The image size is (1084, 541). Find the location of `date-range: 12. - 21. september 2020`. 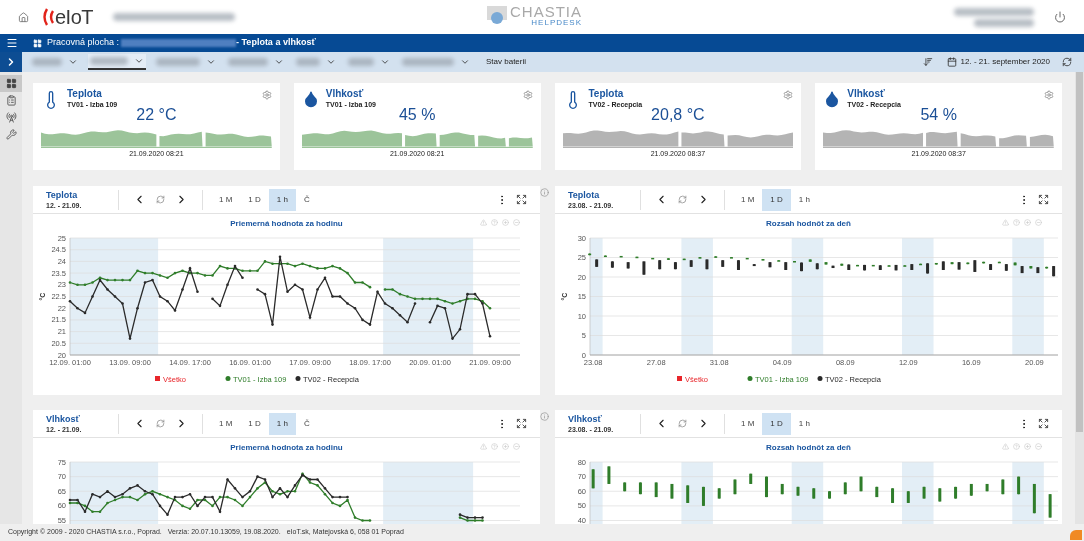

date-range: 12. - 21. september 2020 is located at coordinates (1005, 62).